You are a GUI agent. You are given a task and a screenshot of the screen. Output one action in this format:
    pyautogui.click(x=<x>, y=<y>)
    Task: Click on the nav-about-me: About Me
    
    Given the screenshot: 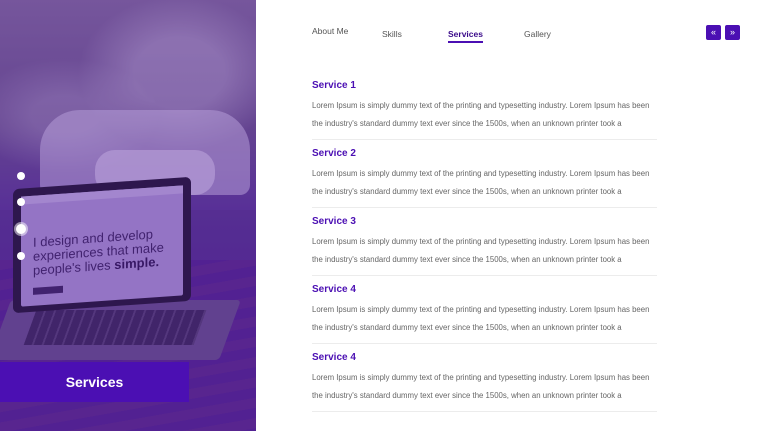 What is the action you would take?
    pyautogui.click(x=330, y=31)
    